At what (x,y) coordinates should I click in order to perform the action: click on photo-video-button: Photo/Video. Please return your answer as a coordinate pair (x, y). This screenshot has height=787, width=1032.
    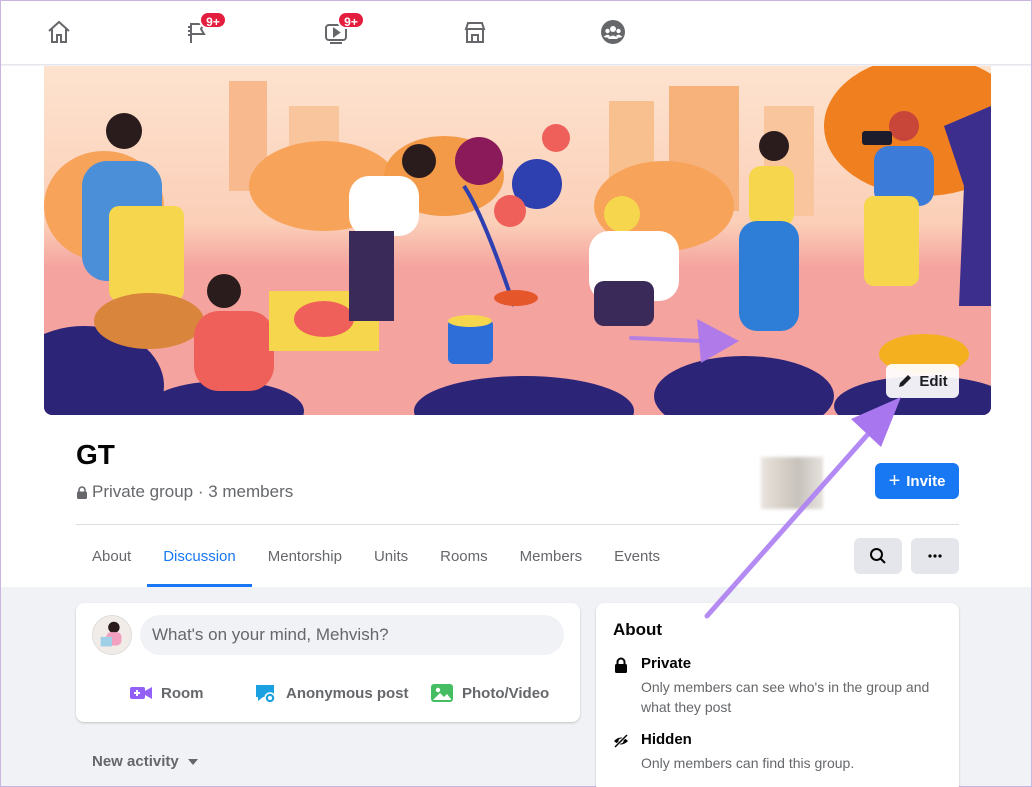
    Looking at the image, I should click on (489, 693).